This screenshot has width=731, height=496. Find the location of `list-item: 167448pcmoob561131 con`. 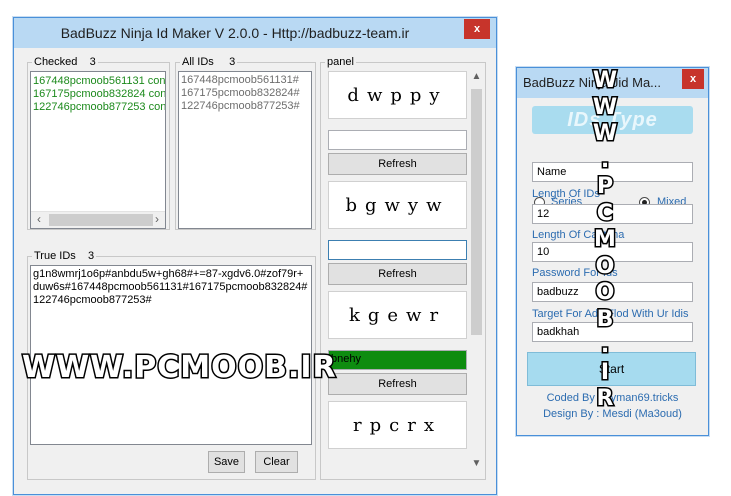

list-item: 167448pcmoob561131 con is located at coordinates (98, 81).